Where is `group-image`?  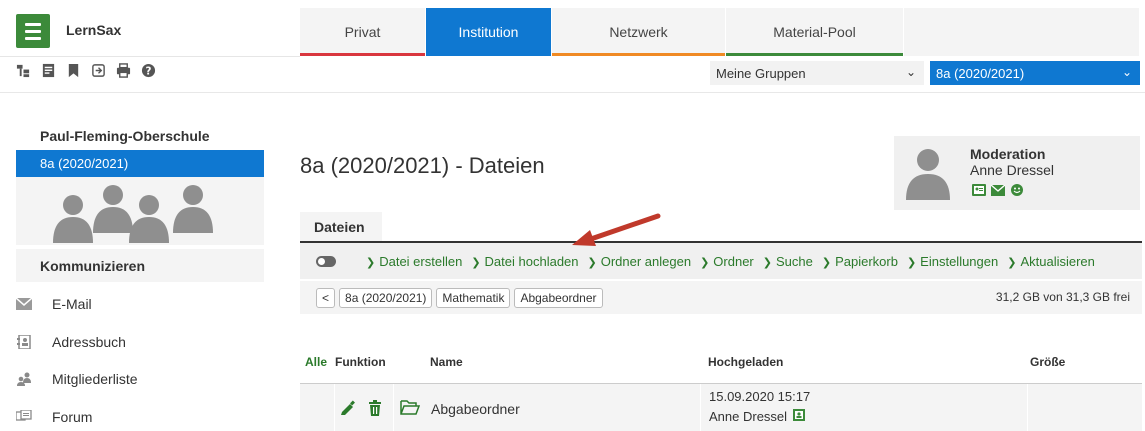 group-image is located at coordinates (140, 211).